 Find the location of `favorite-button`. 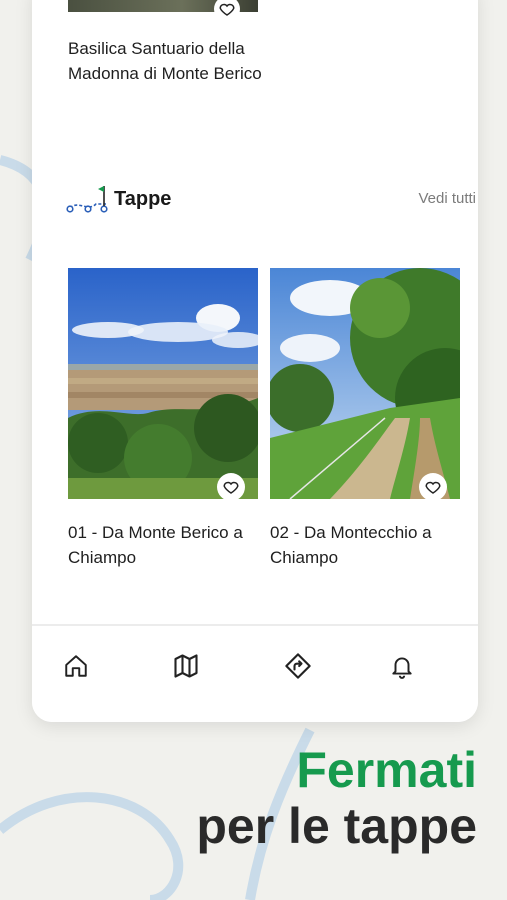

favorite-button is located at coordinates (227, 11).